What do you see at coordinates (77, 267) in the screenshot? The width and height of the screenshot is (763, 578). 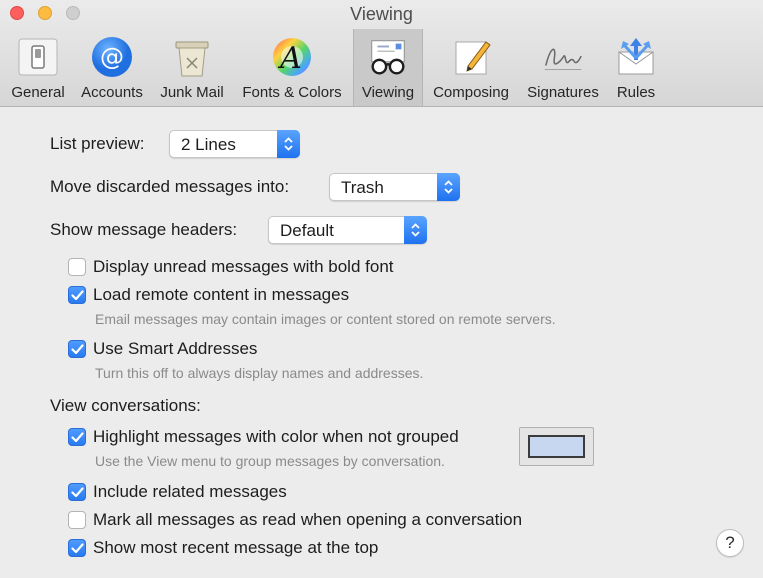 I see `bold-unread-checkbox` at bounding box center [77, 267].